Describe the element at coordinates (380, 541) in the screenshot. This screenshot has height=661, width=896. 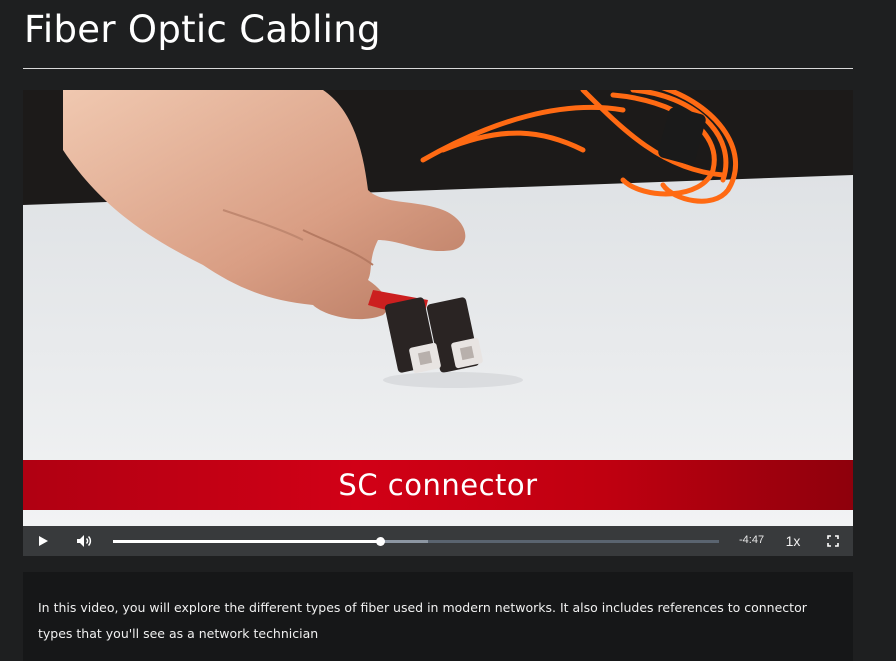
I see `seek-handle` at that location.